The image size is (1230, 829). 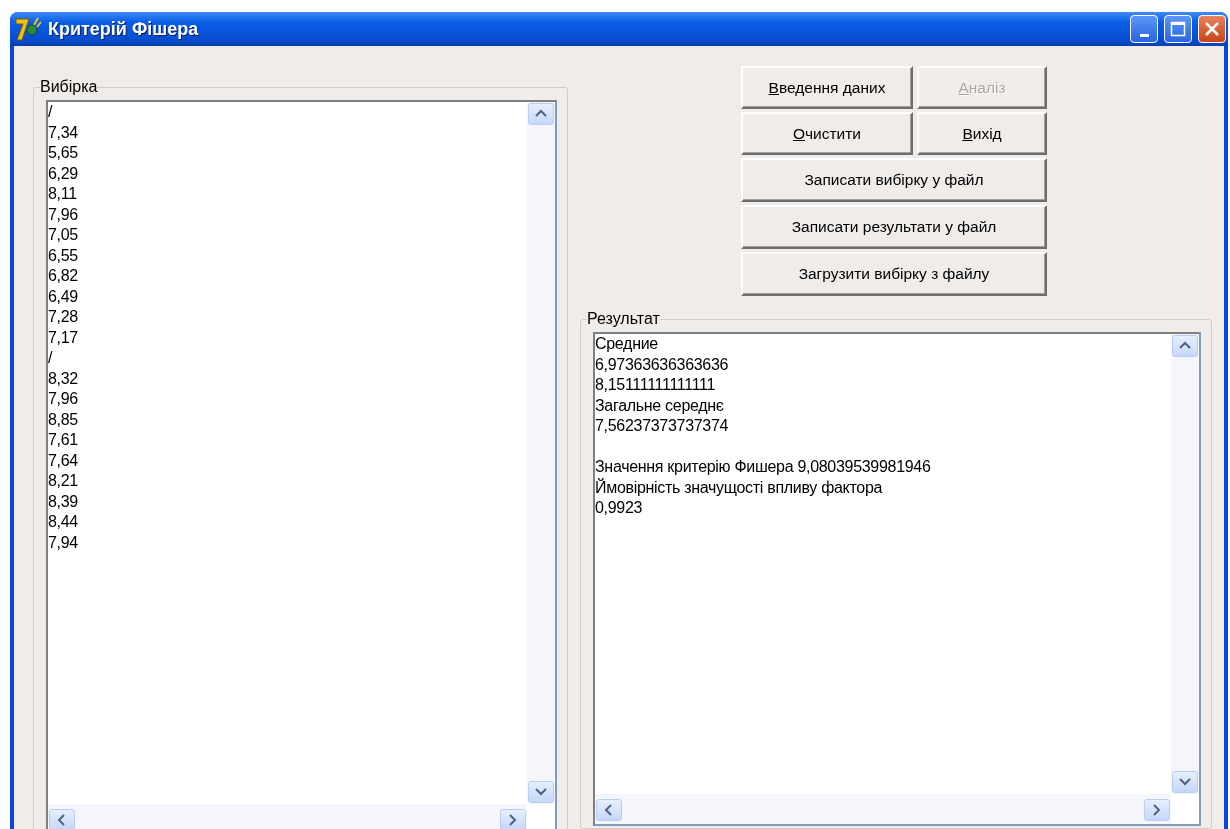 I want to click on group-label: Результат, so click(x=623, y=319).